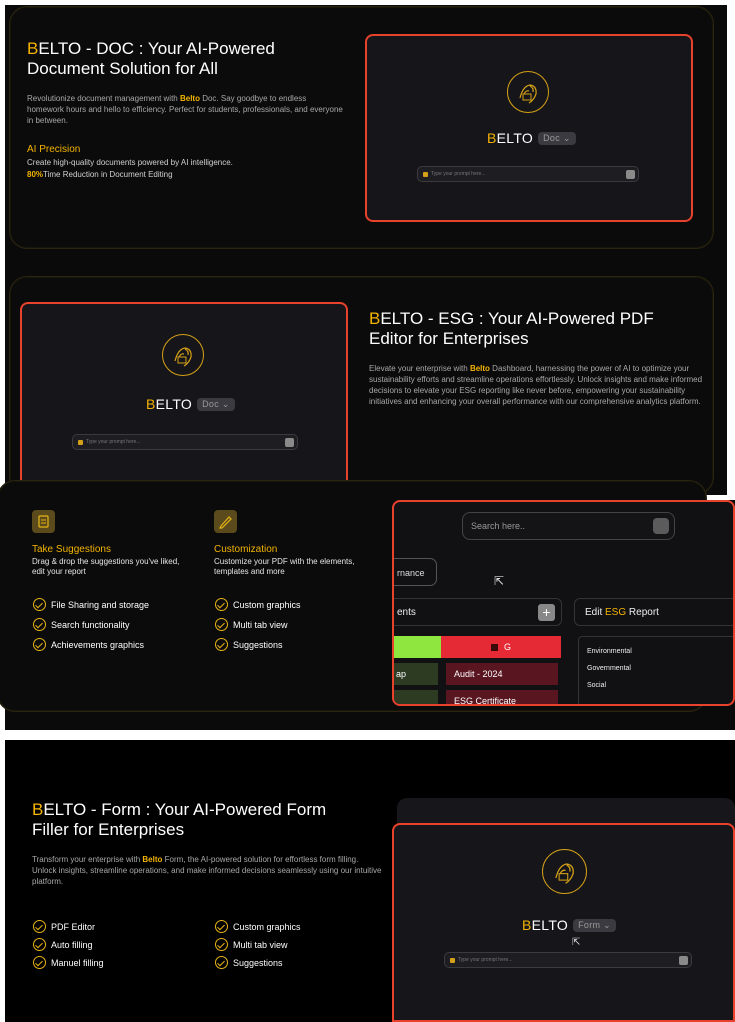 The height and width of the screenshot is (1022, 735). Describe the element at coordinates (81, 624) in the screenshot. I see `check-item: Search functionality` at that location.